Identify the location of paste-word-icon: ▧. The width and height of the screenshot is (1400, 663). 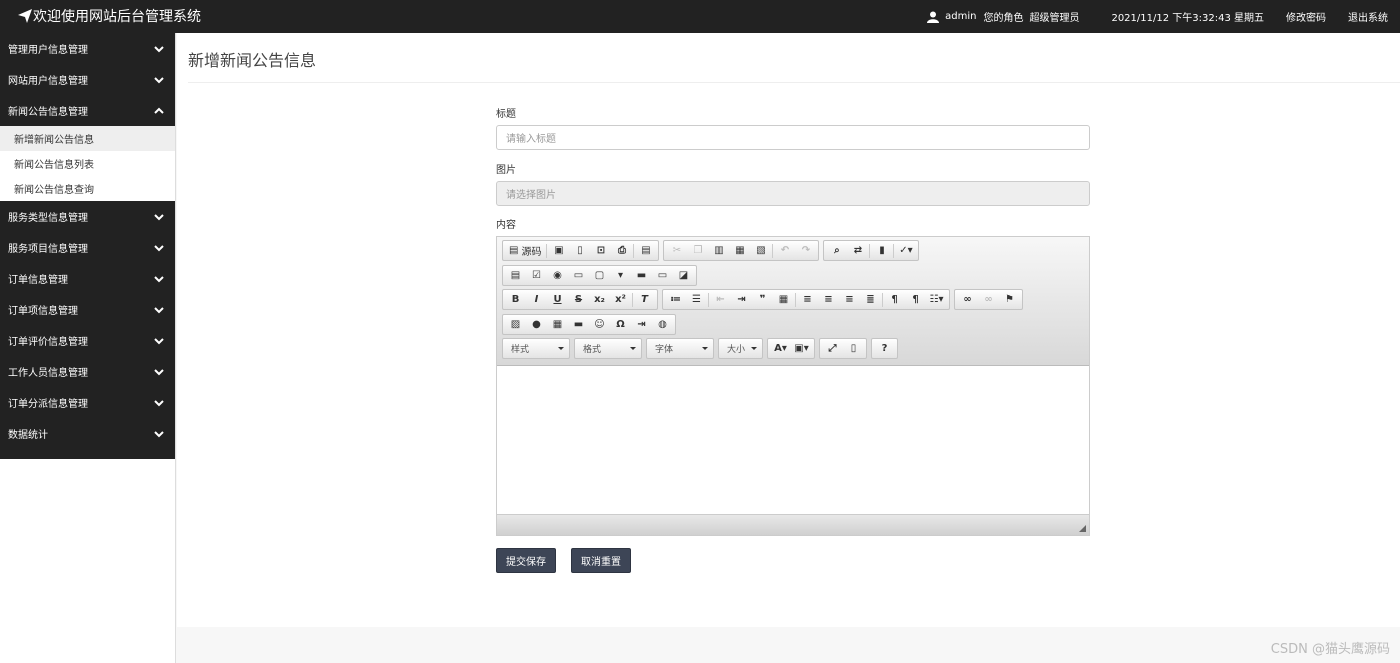
(760, 250).